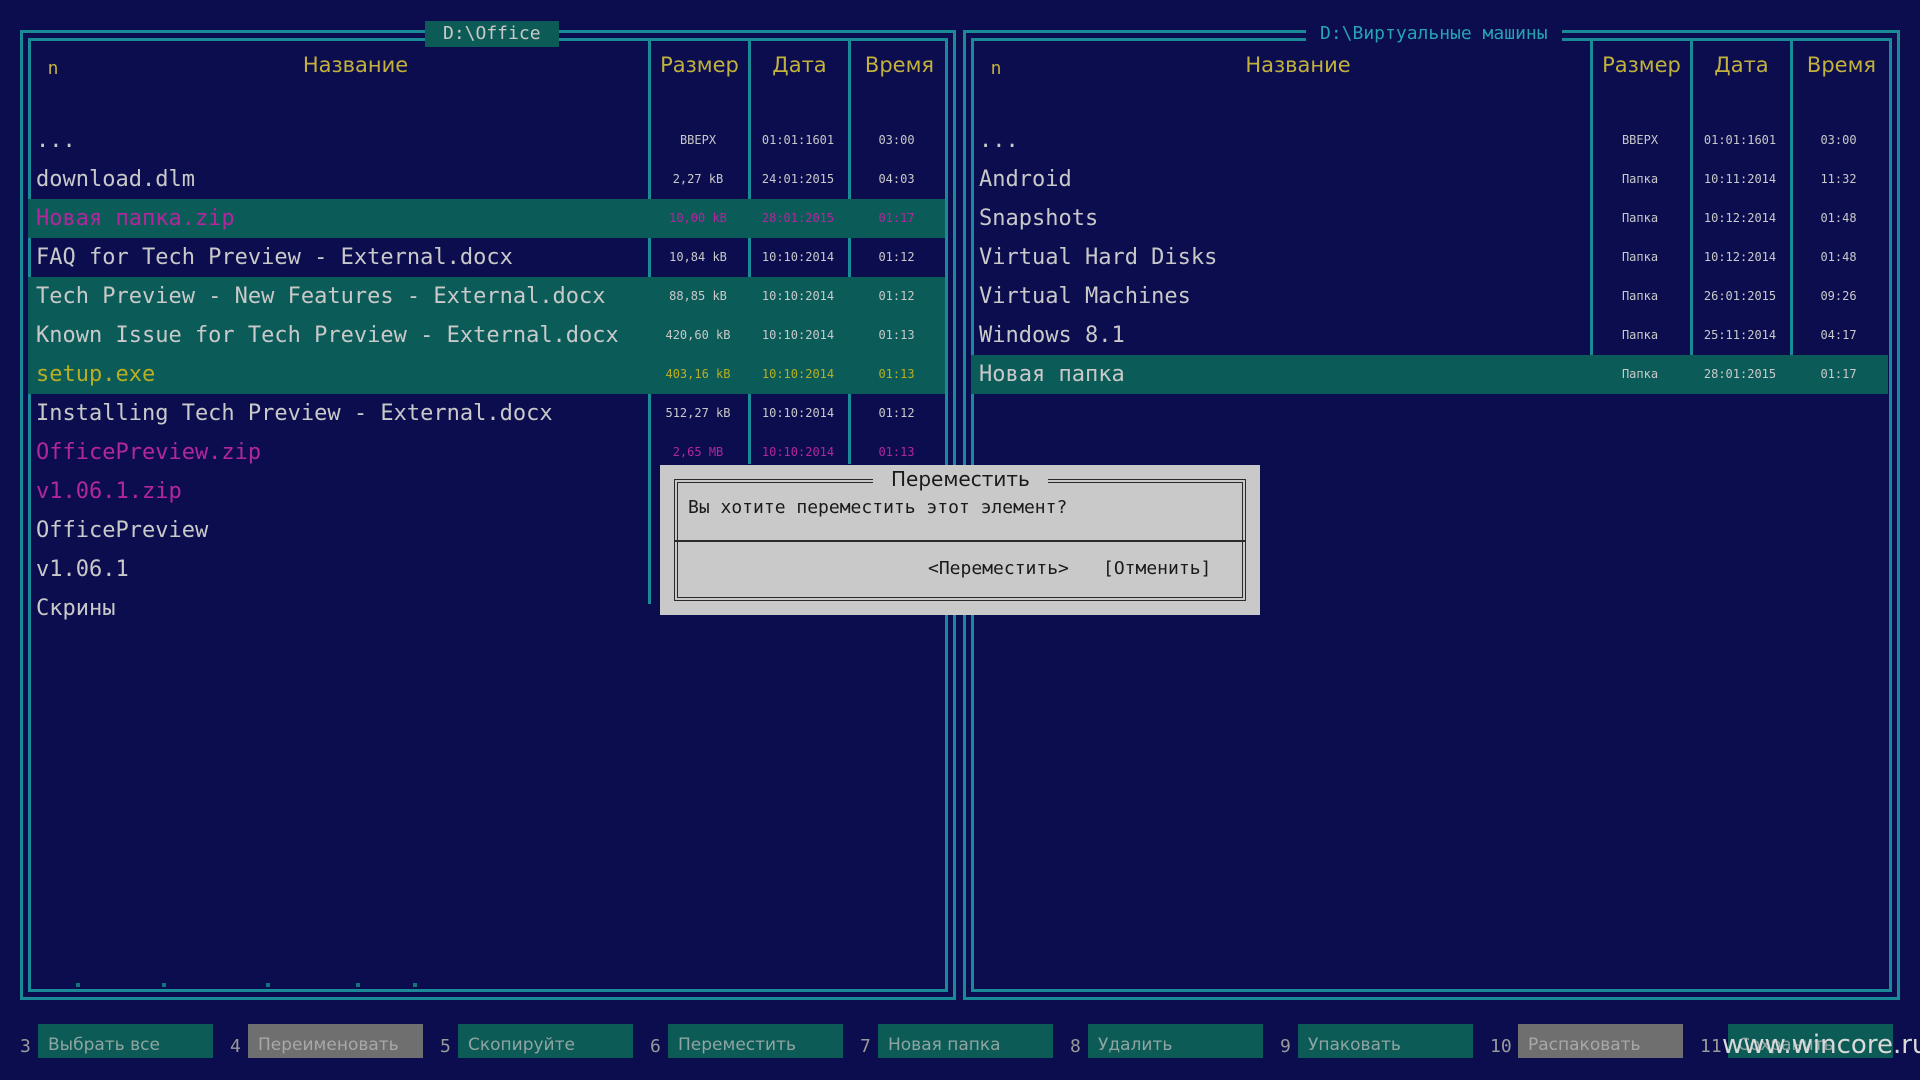 The height and width of the screenshot is (1080, 1920). What do you see at coordinates (25, 1046) in the screenshot?
I see `fkey-number: 3` at bounding box center [25, 1046].